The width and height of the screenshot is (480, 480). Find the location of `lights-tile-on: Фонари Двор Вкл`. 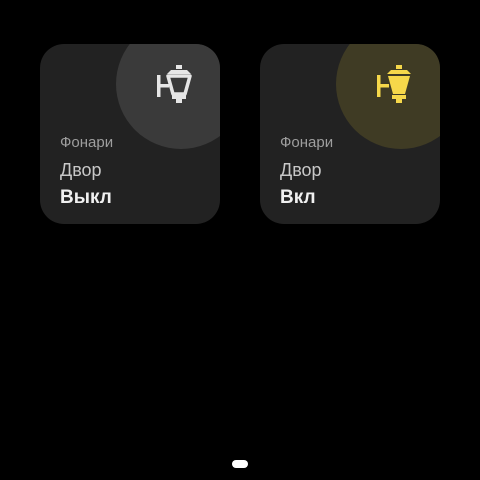

lights-tile-on: Фонари Двор Вкл is located at coordinates (350, 134).